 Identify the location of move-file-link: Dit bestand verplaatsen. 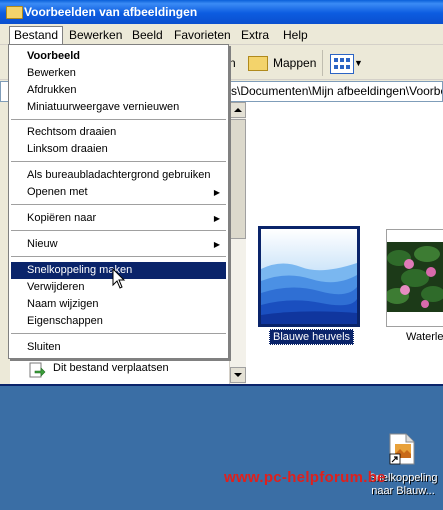
(111, 368).